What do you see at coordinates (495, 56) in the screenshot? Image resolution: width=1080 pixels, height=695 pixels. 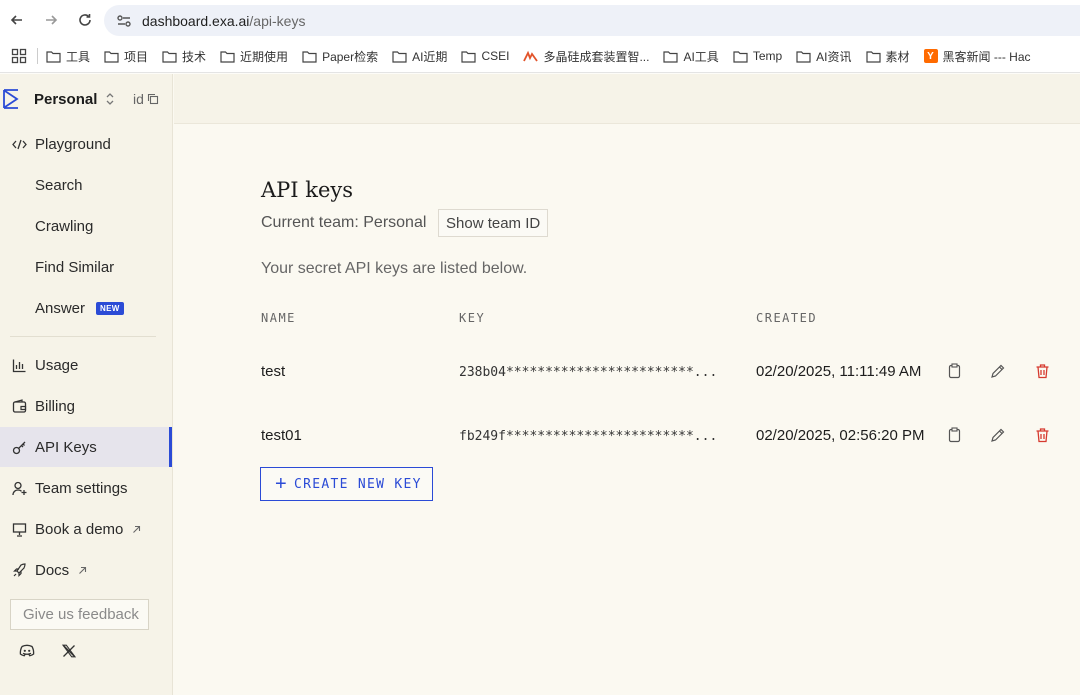 I see `bookmark-label: CSEI` at bounding box center [495, 56].